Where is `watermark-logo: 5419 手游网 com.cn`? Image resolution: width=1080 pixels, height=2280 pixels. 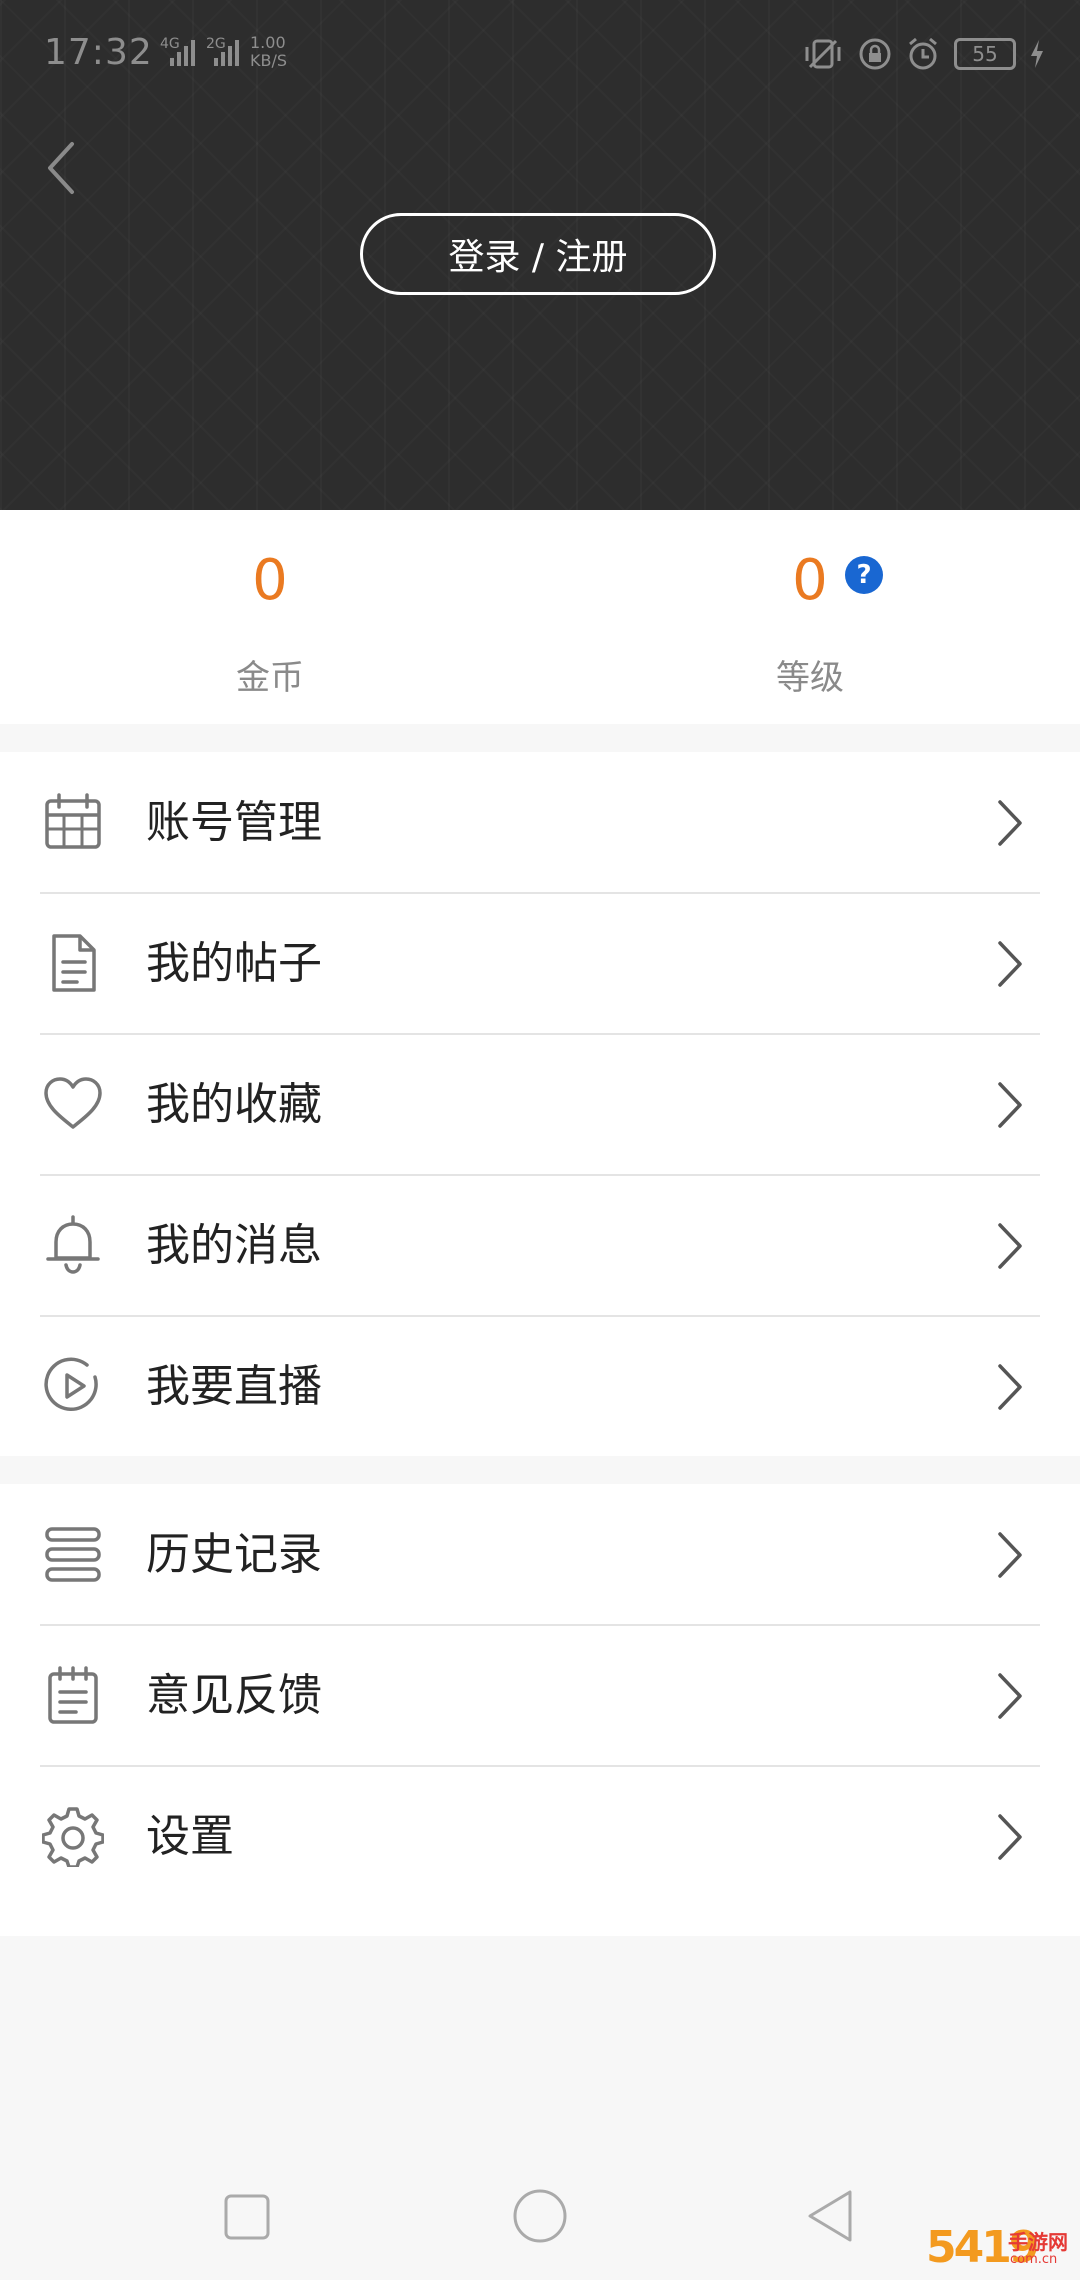
watermark-logo: 5419 手游网 com.cn is located at coordinates (1001, 2248).